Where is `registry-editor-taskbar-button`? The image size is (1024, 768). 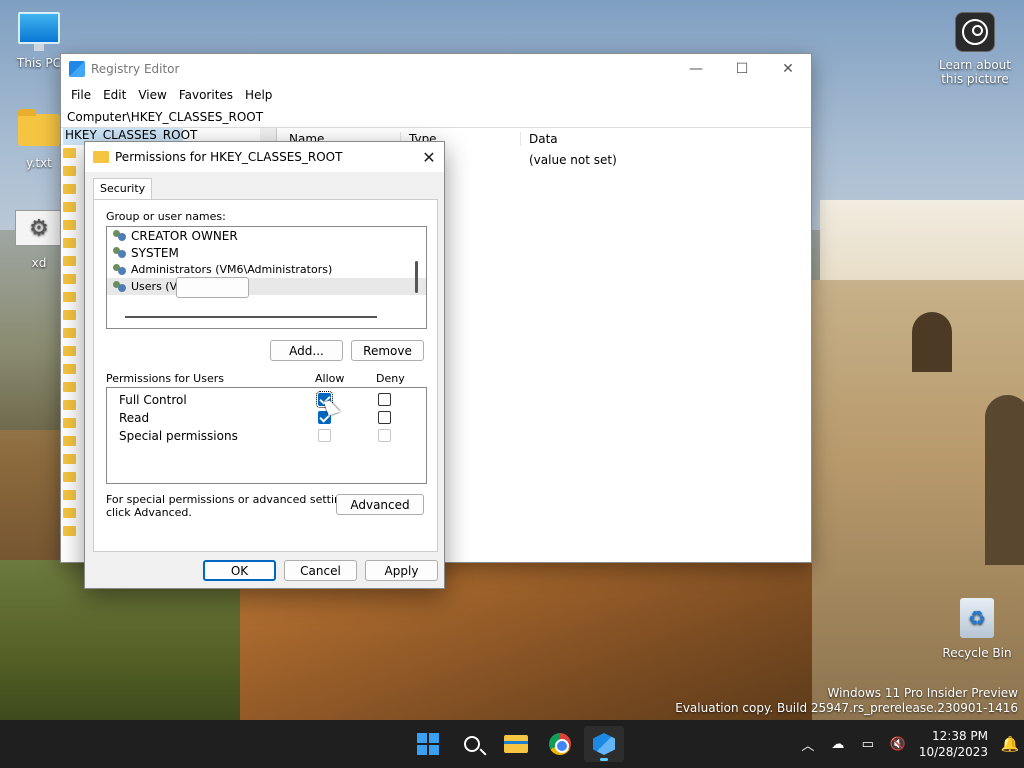
registry-editor-taskbar-button is located at coordinates (604, 744).